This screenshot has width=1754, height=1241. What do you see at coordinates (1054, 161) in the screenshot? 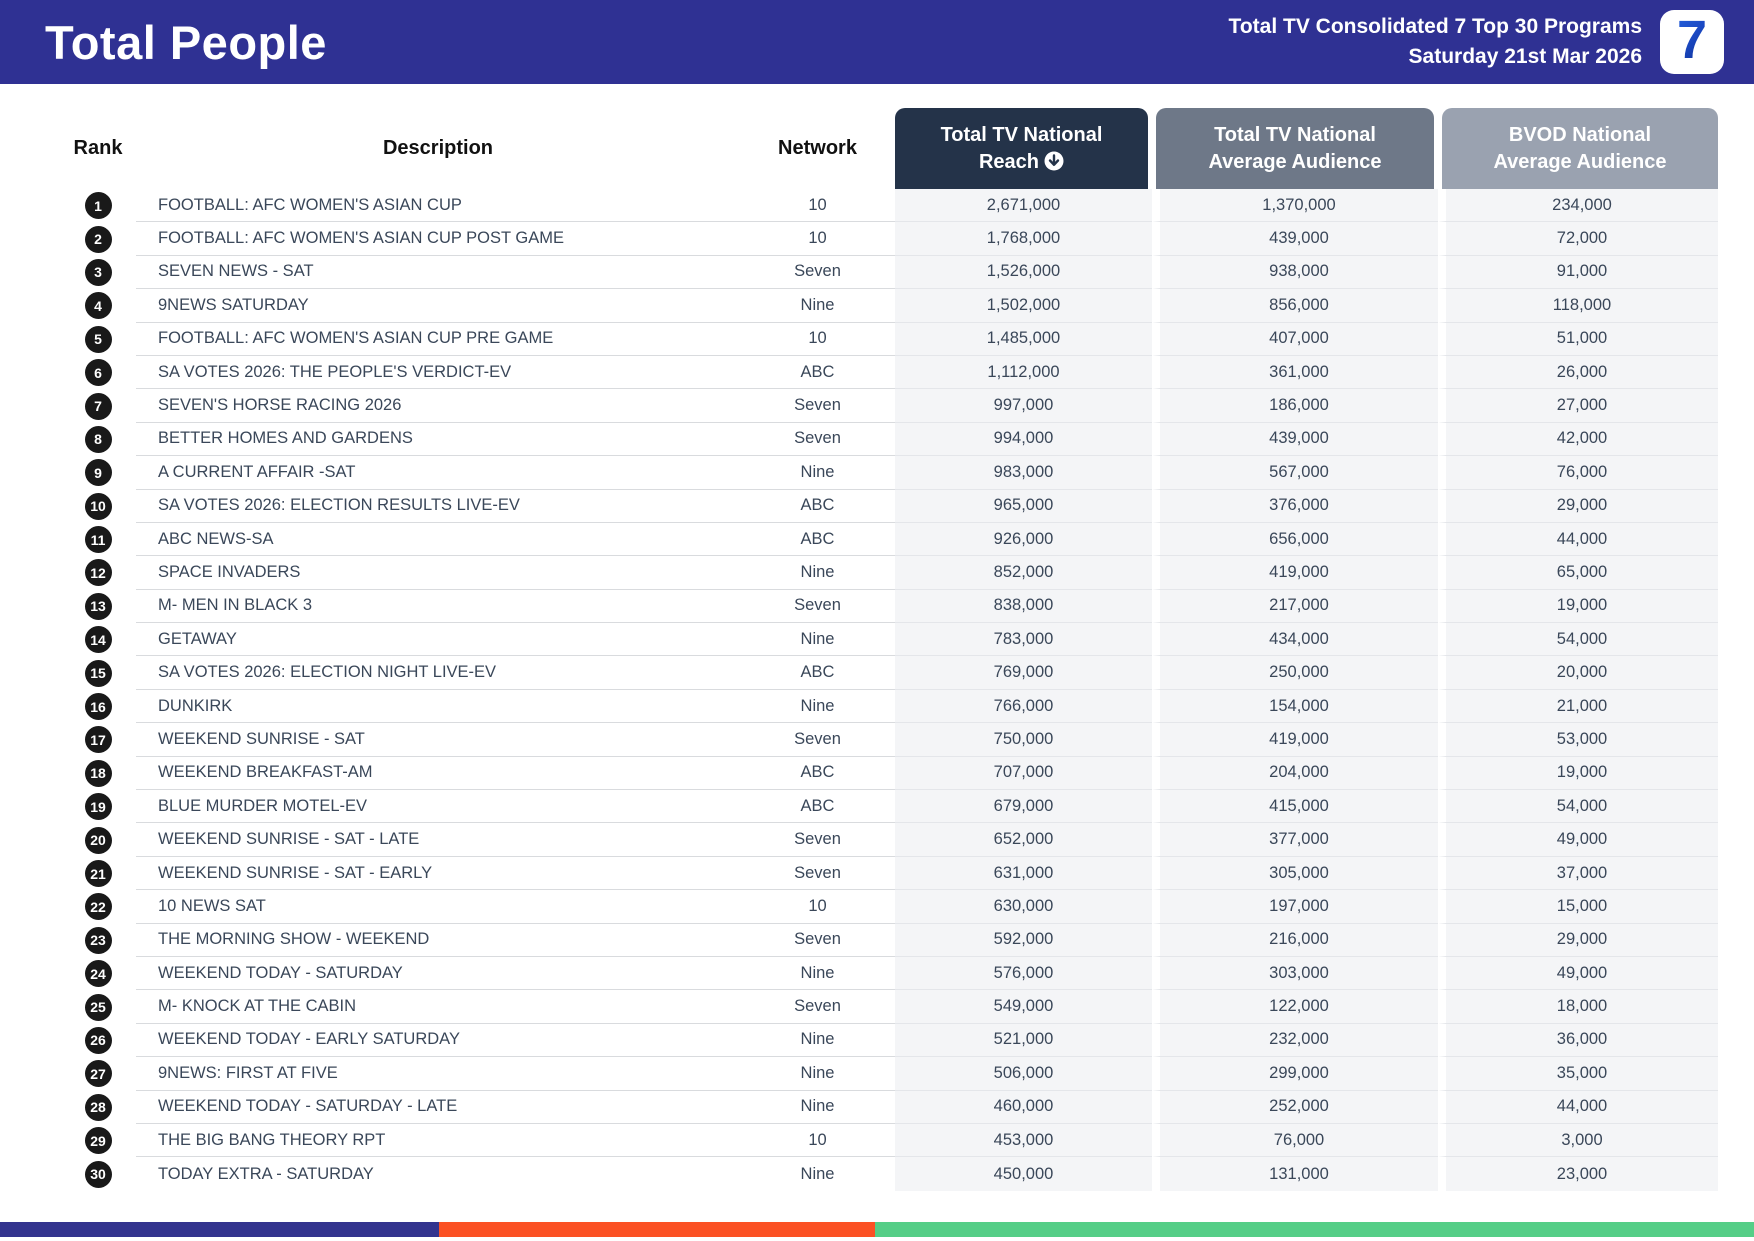
I see `sort-descending-icon` at bounding box center [1054, 161].